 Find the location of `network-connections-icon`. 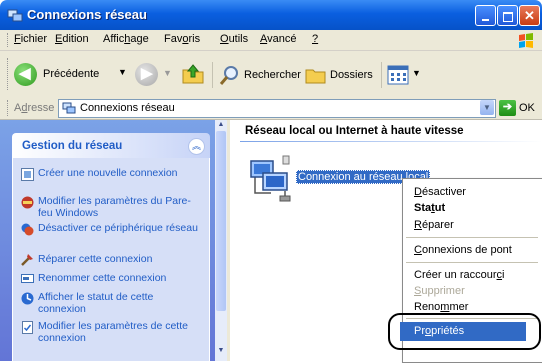

network-connections-icon is located at coordinates (15, 15).